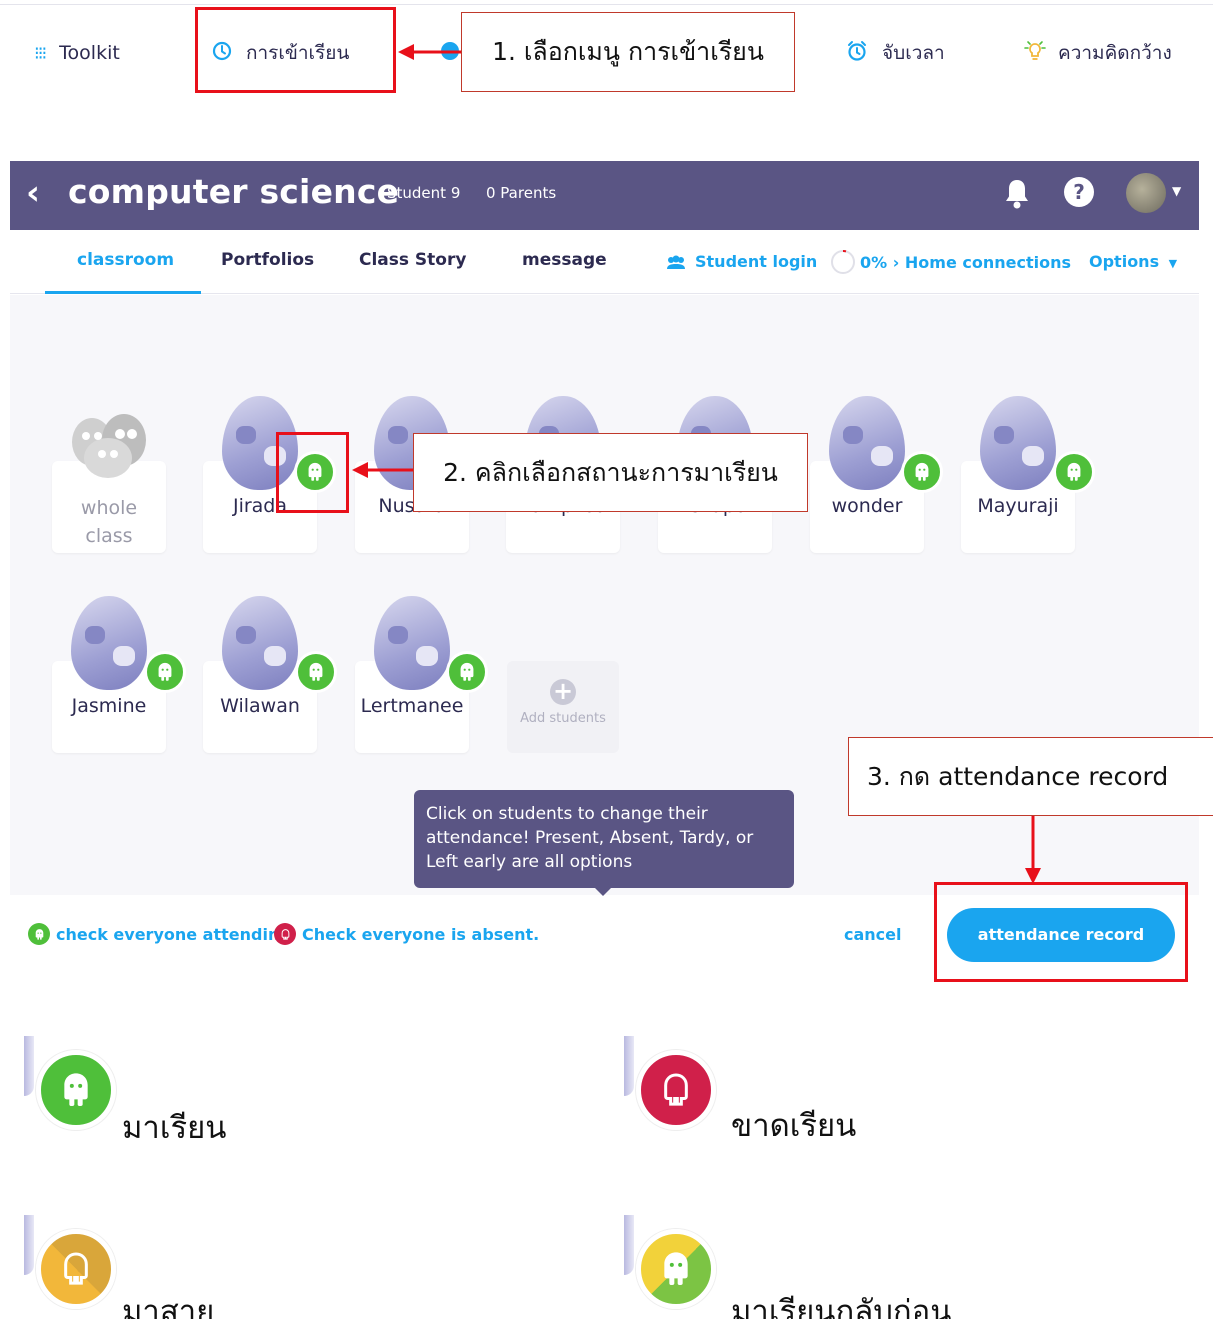 The width and height of the screenshot is (1213, 1319). I want to click on record-highlight-box, so click(1061, 932).